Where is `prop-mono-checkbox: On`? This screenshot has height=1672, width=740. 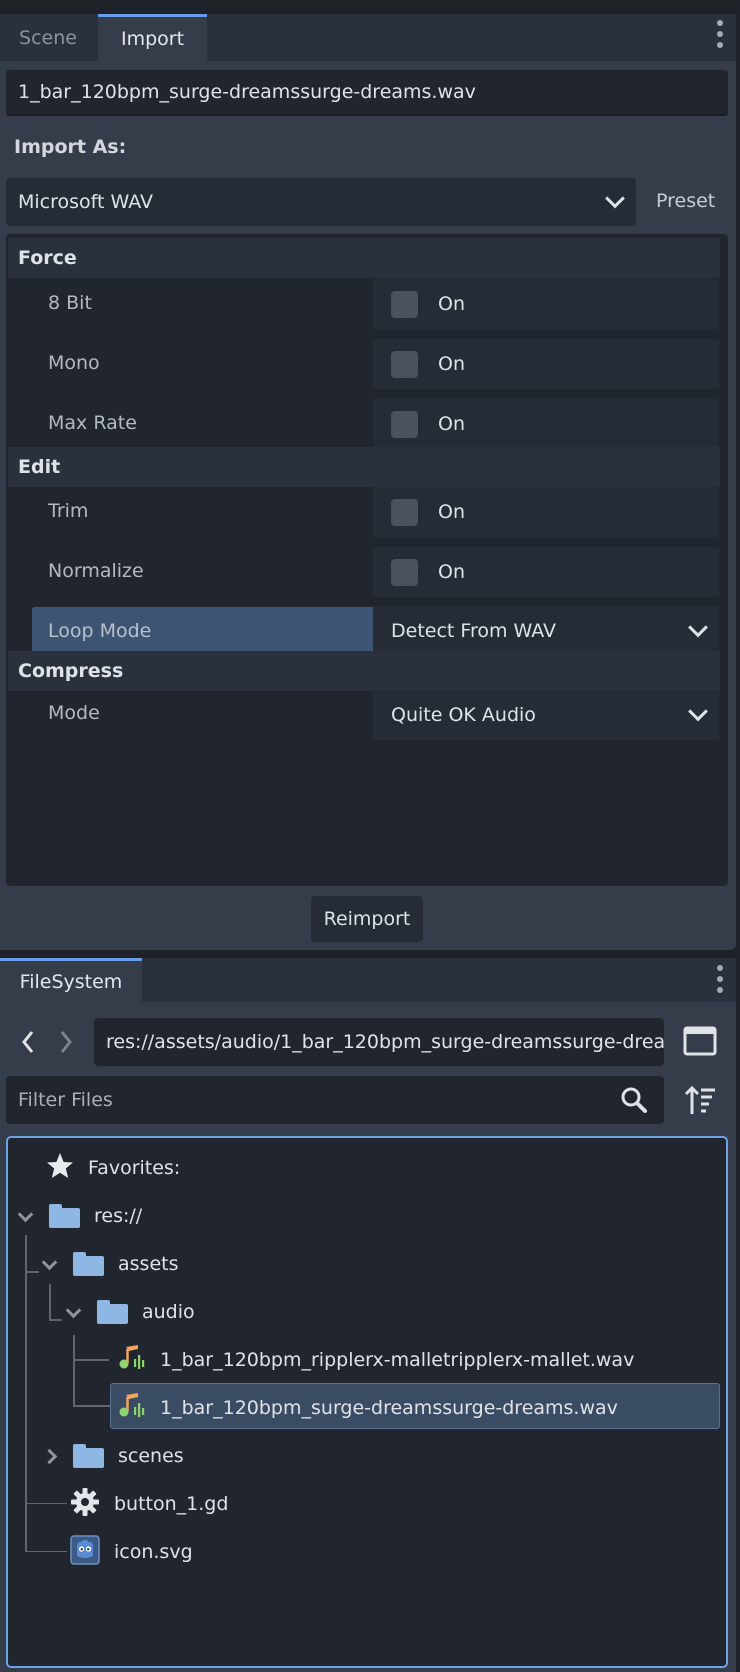 prop-mono-checkbox: On is located at coordinates (546, 364).